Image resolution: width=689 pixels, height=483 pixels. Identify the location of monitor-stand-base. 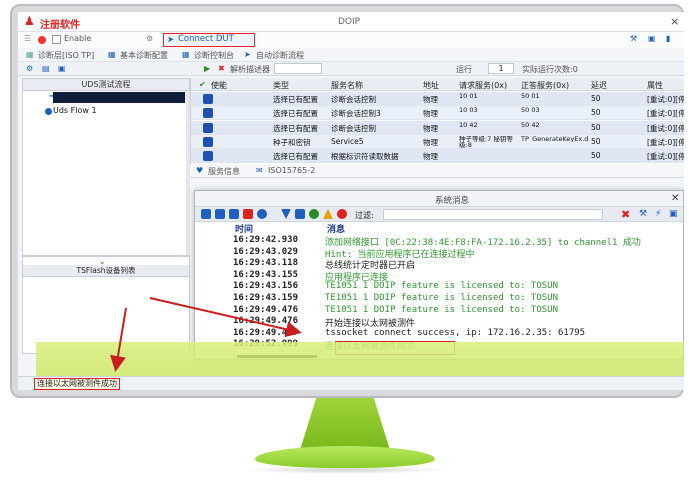
(345, 457).